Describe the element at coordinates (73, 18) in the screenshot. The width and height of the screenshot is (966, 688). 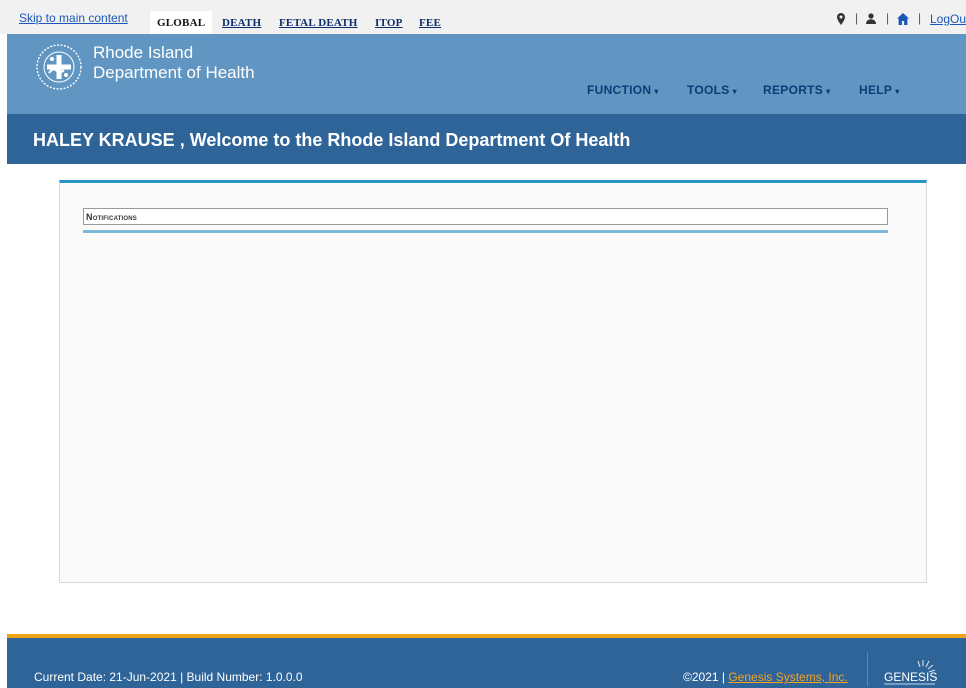
I see `skip-to-content-link: Skip to main content` at that location.